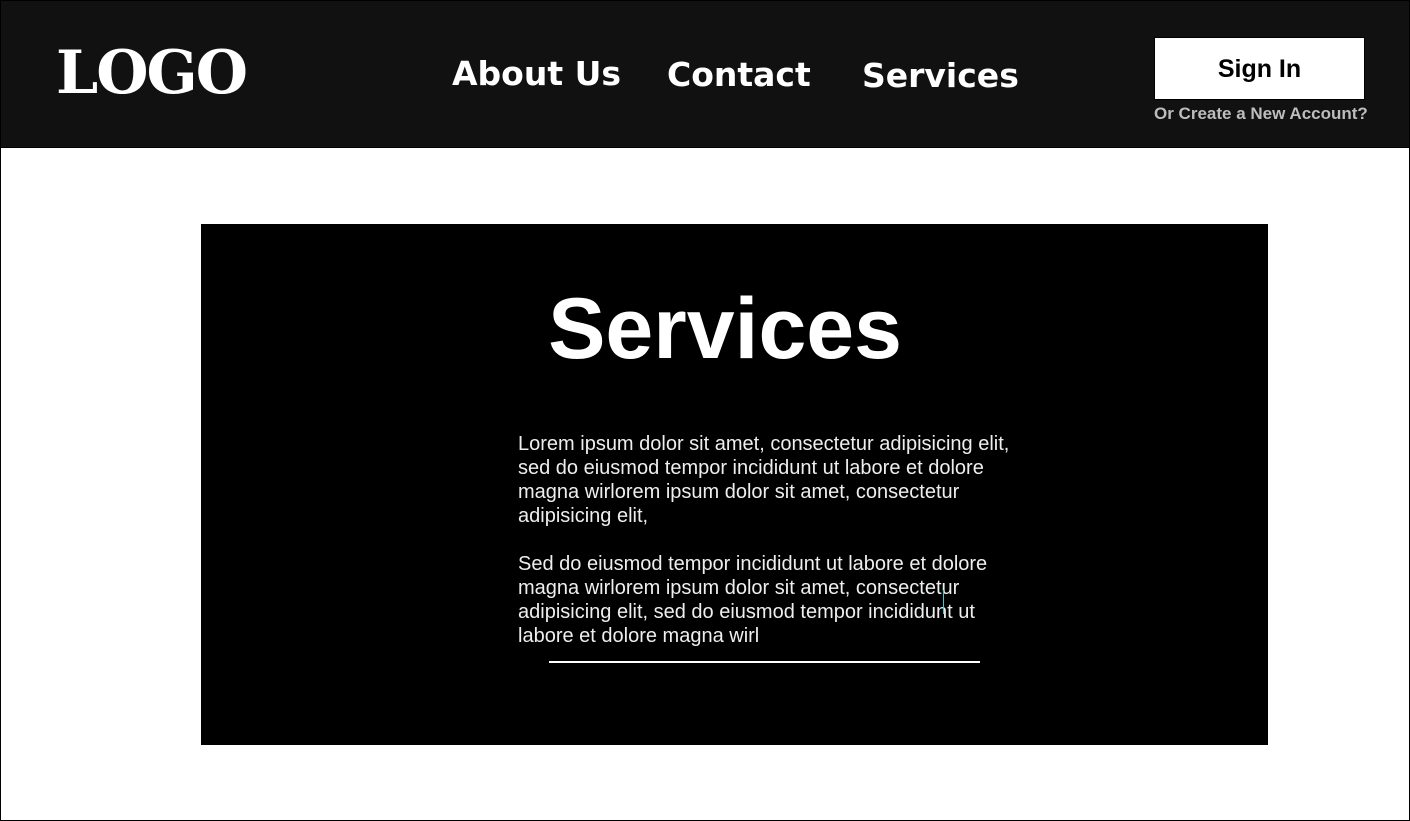  I want to click on text-cursor-caret, so click(943, 602).